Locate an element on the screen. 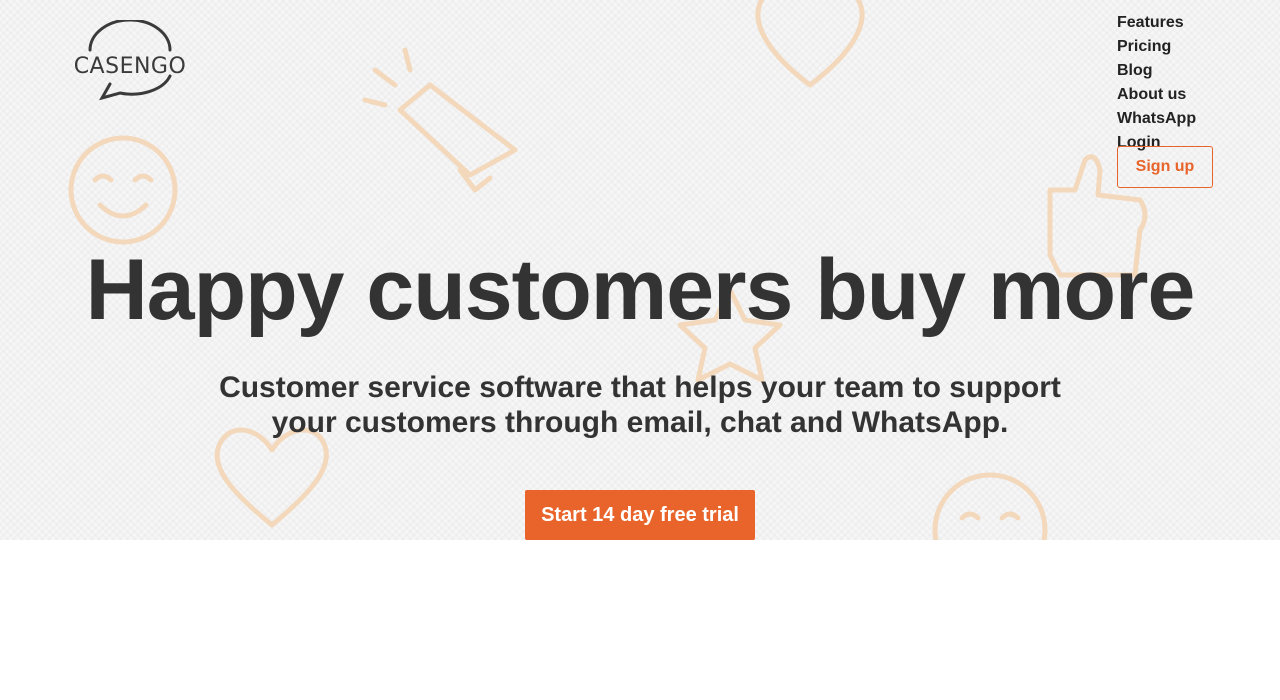 This screenshot has height=700, width=1280. nav-whatsapp: WhatsApp is located at coordinates (1172, 119).